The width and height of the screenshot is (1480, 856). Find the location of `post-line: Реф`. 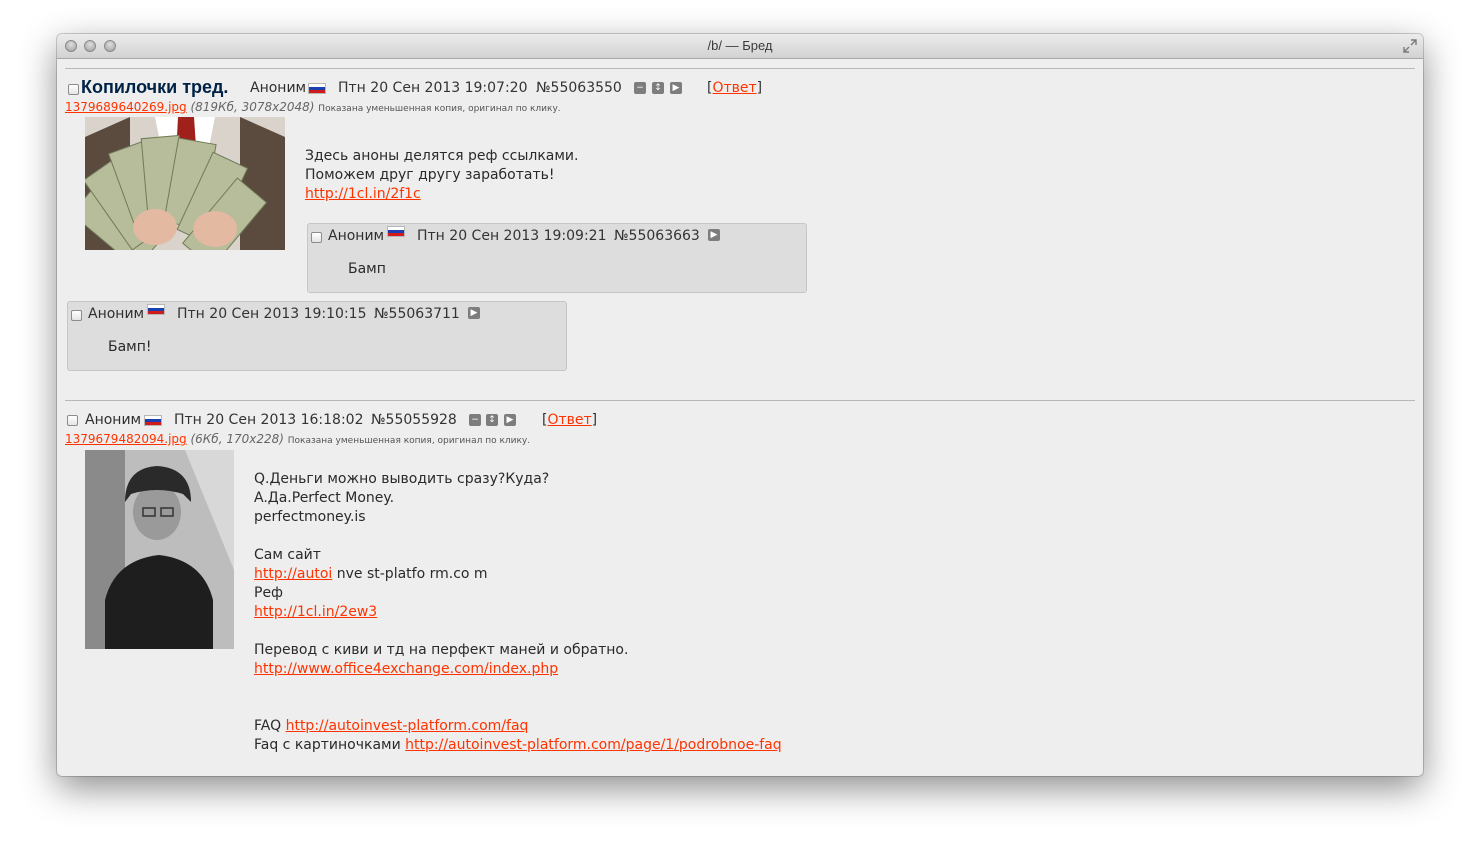

post-line: Реф is located at coordinates (269, 593).